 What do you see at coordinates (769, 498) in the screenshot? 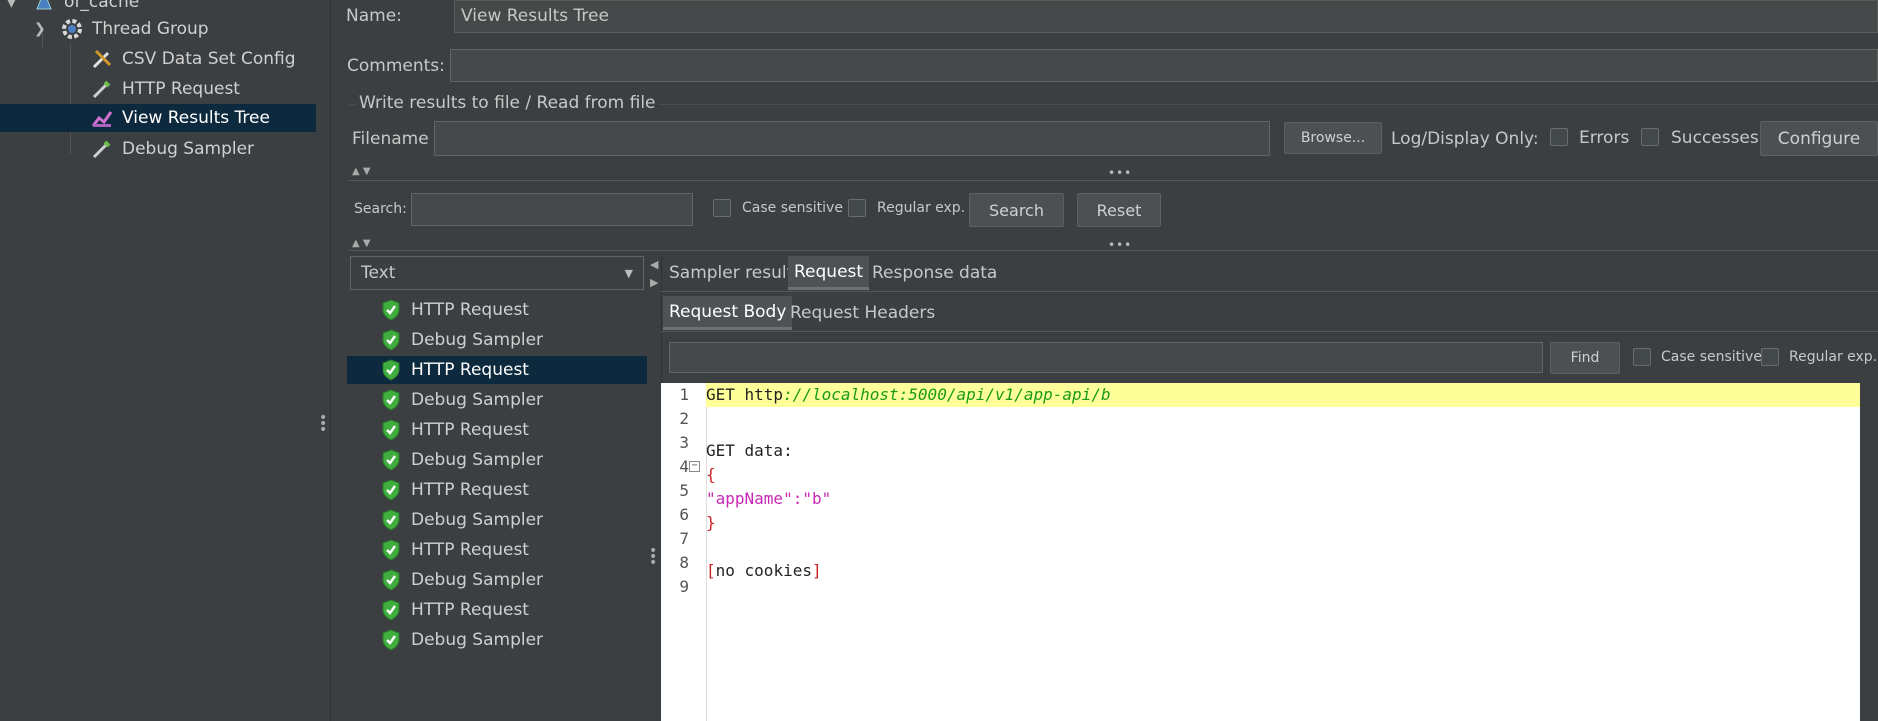
I see `code-line-5: "appName":"b"` at bounding box center [769, 498].